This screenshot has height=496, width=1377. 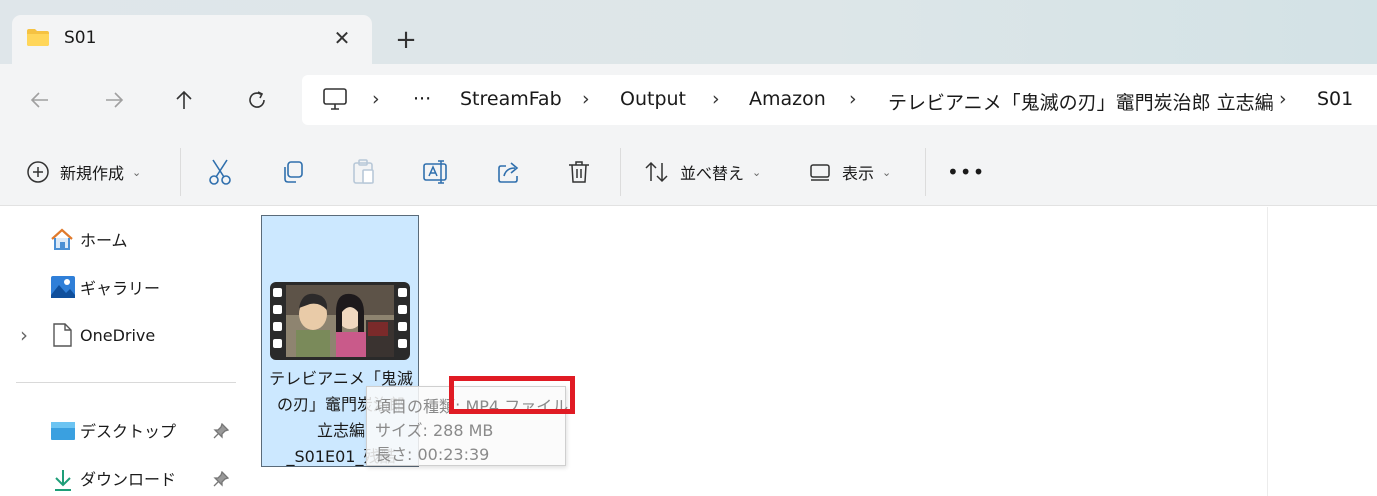 I want to click on more-options-button: •••, so click(x=966, y=172).